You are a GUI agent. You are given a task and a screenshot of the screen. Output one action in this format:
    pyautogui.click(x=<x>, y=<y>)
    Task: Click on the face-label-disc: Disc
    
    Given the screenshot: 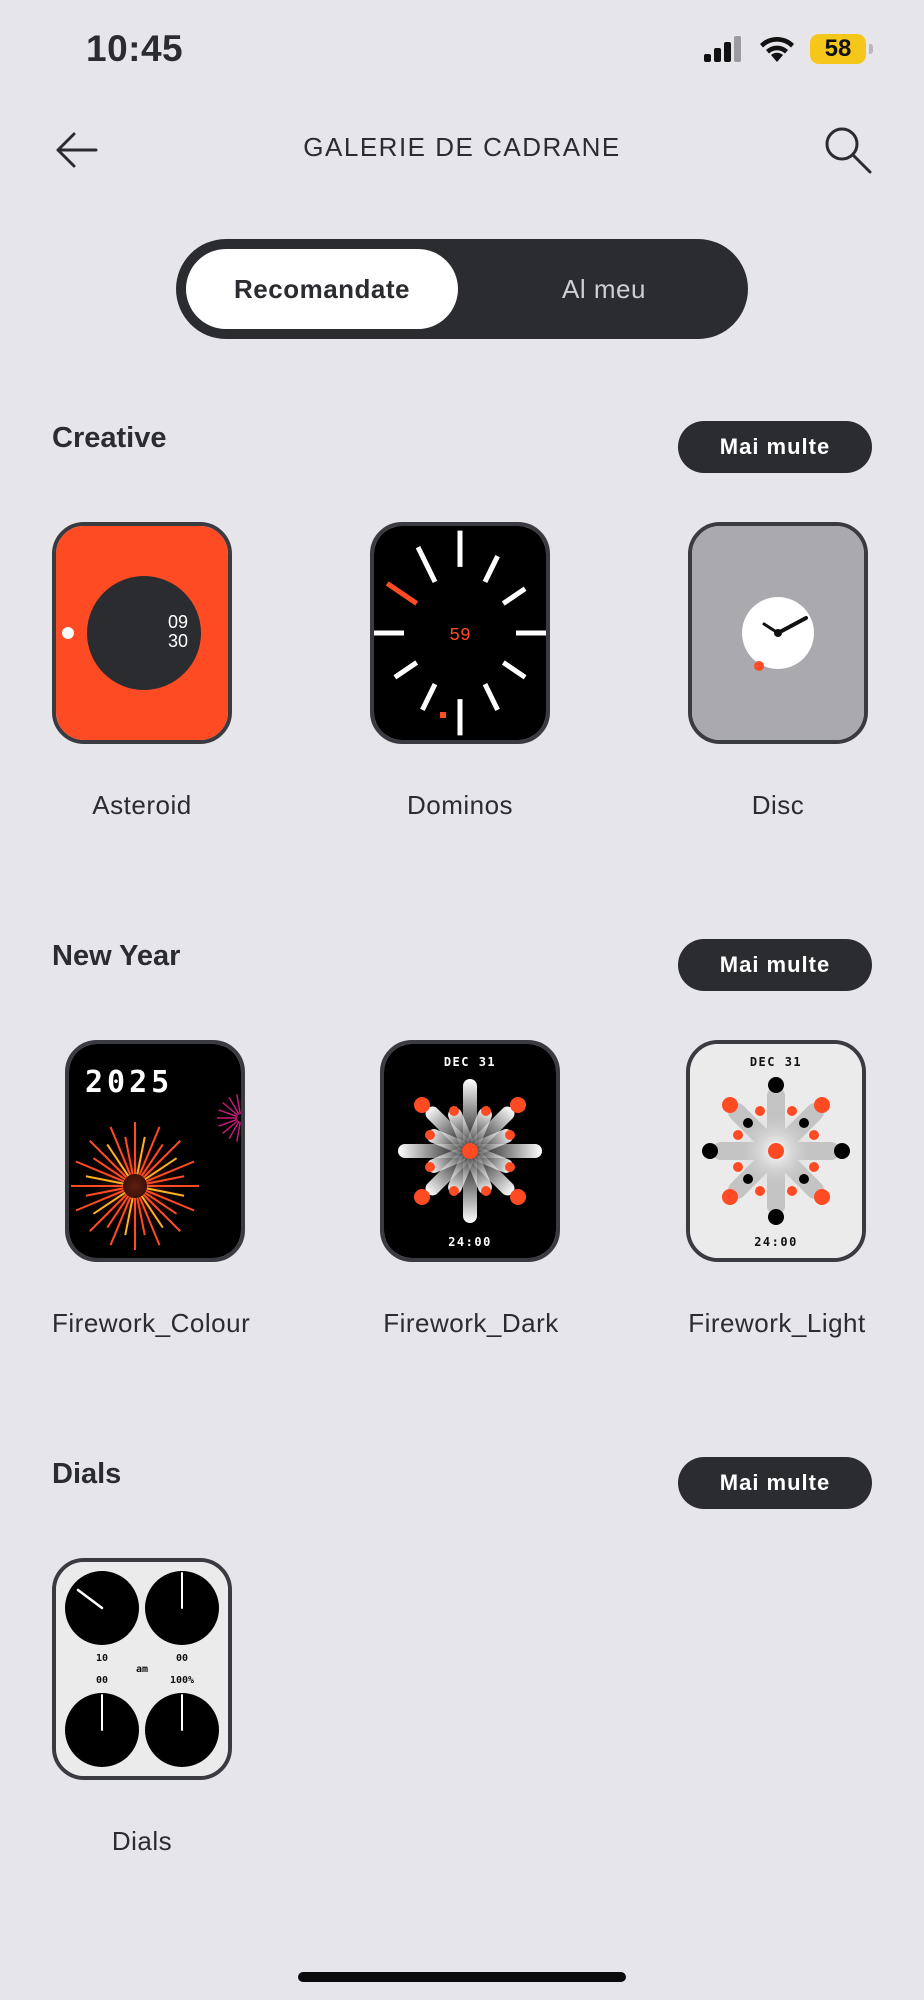 What is the action you would take?
    pyautogui.click(x=778, y=805)
    